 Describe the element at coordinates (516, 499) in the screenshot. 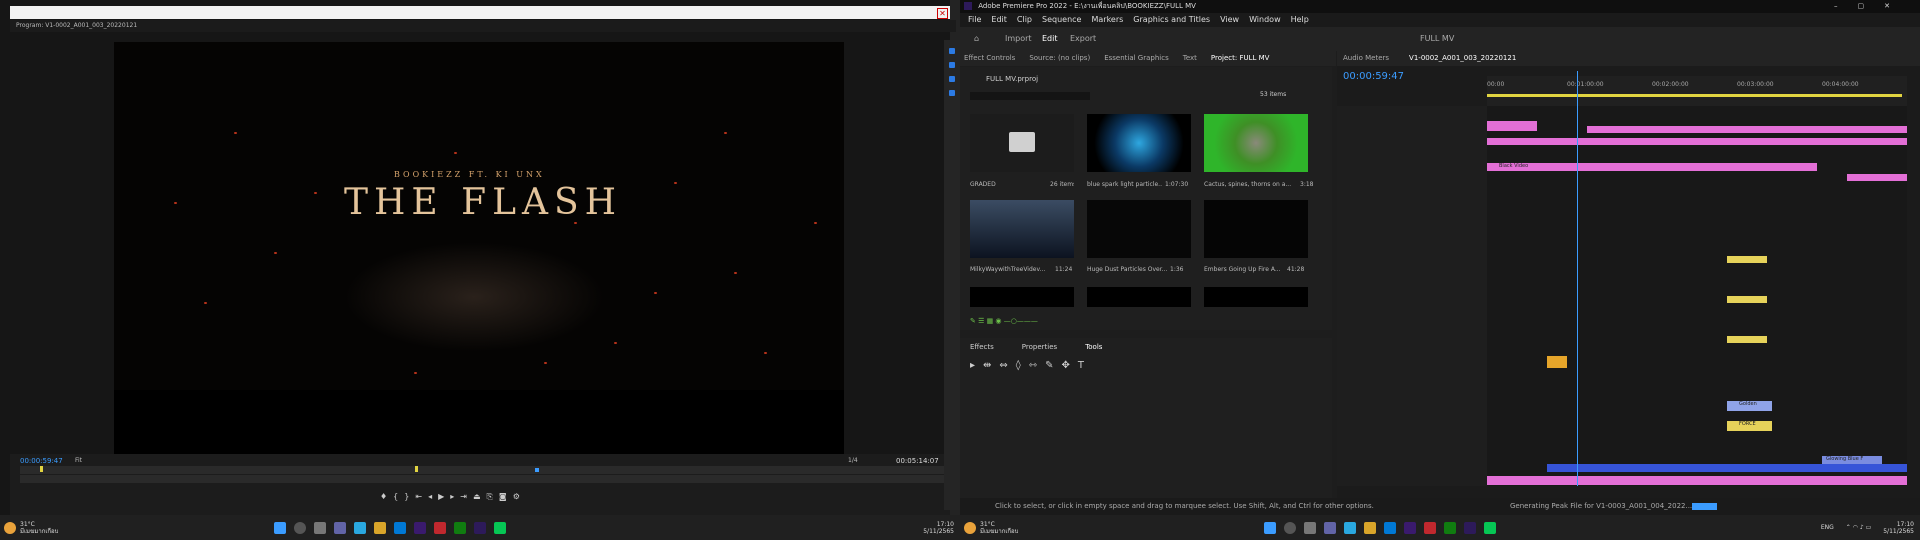

I see `settings-icon: ⚙` at that location.